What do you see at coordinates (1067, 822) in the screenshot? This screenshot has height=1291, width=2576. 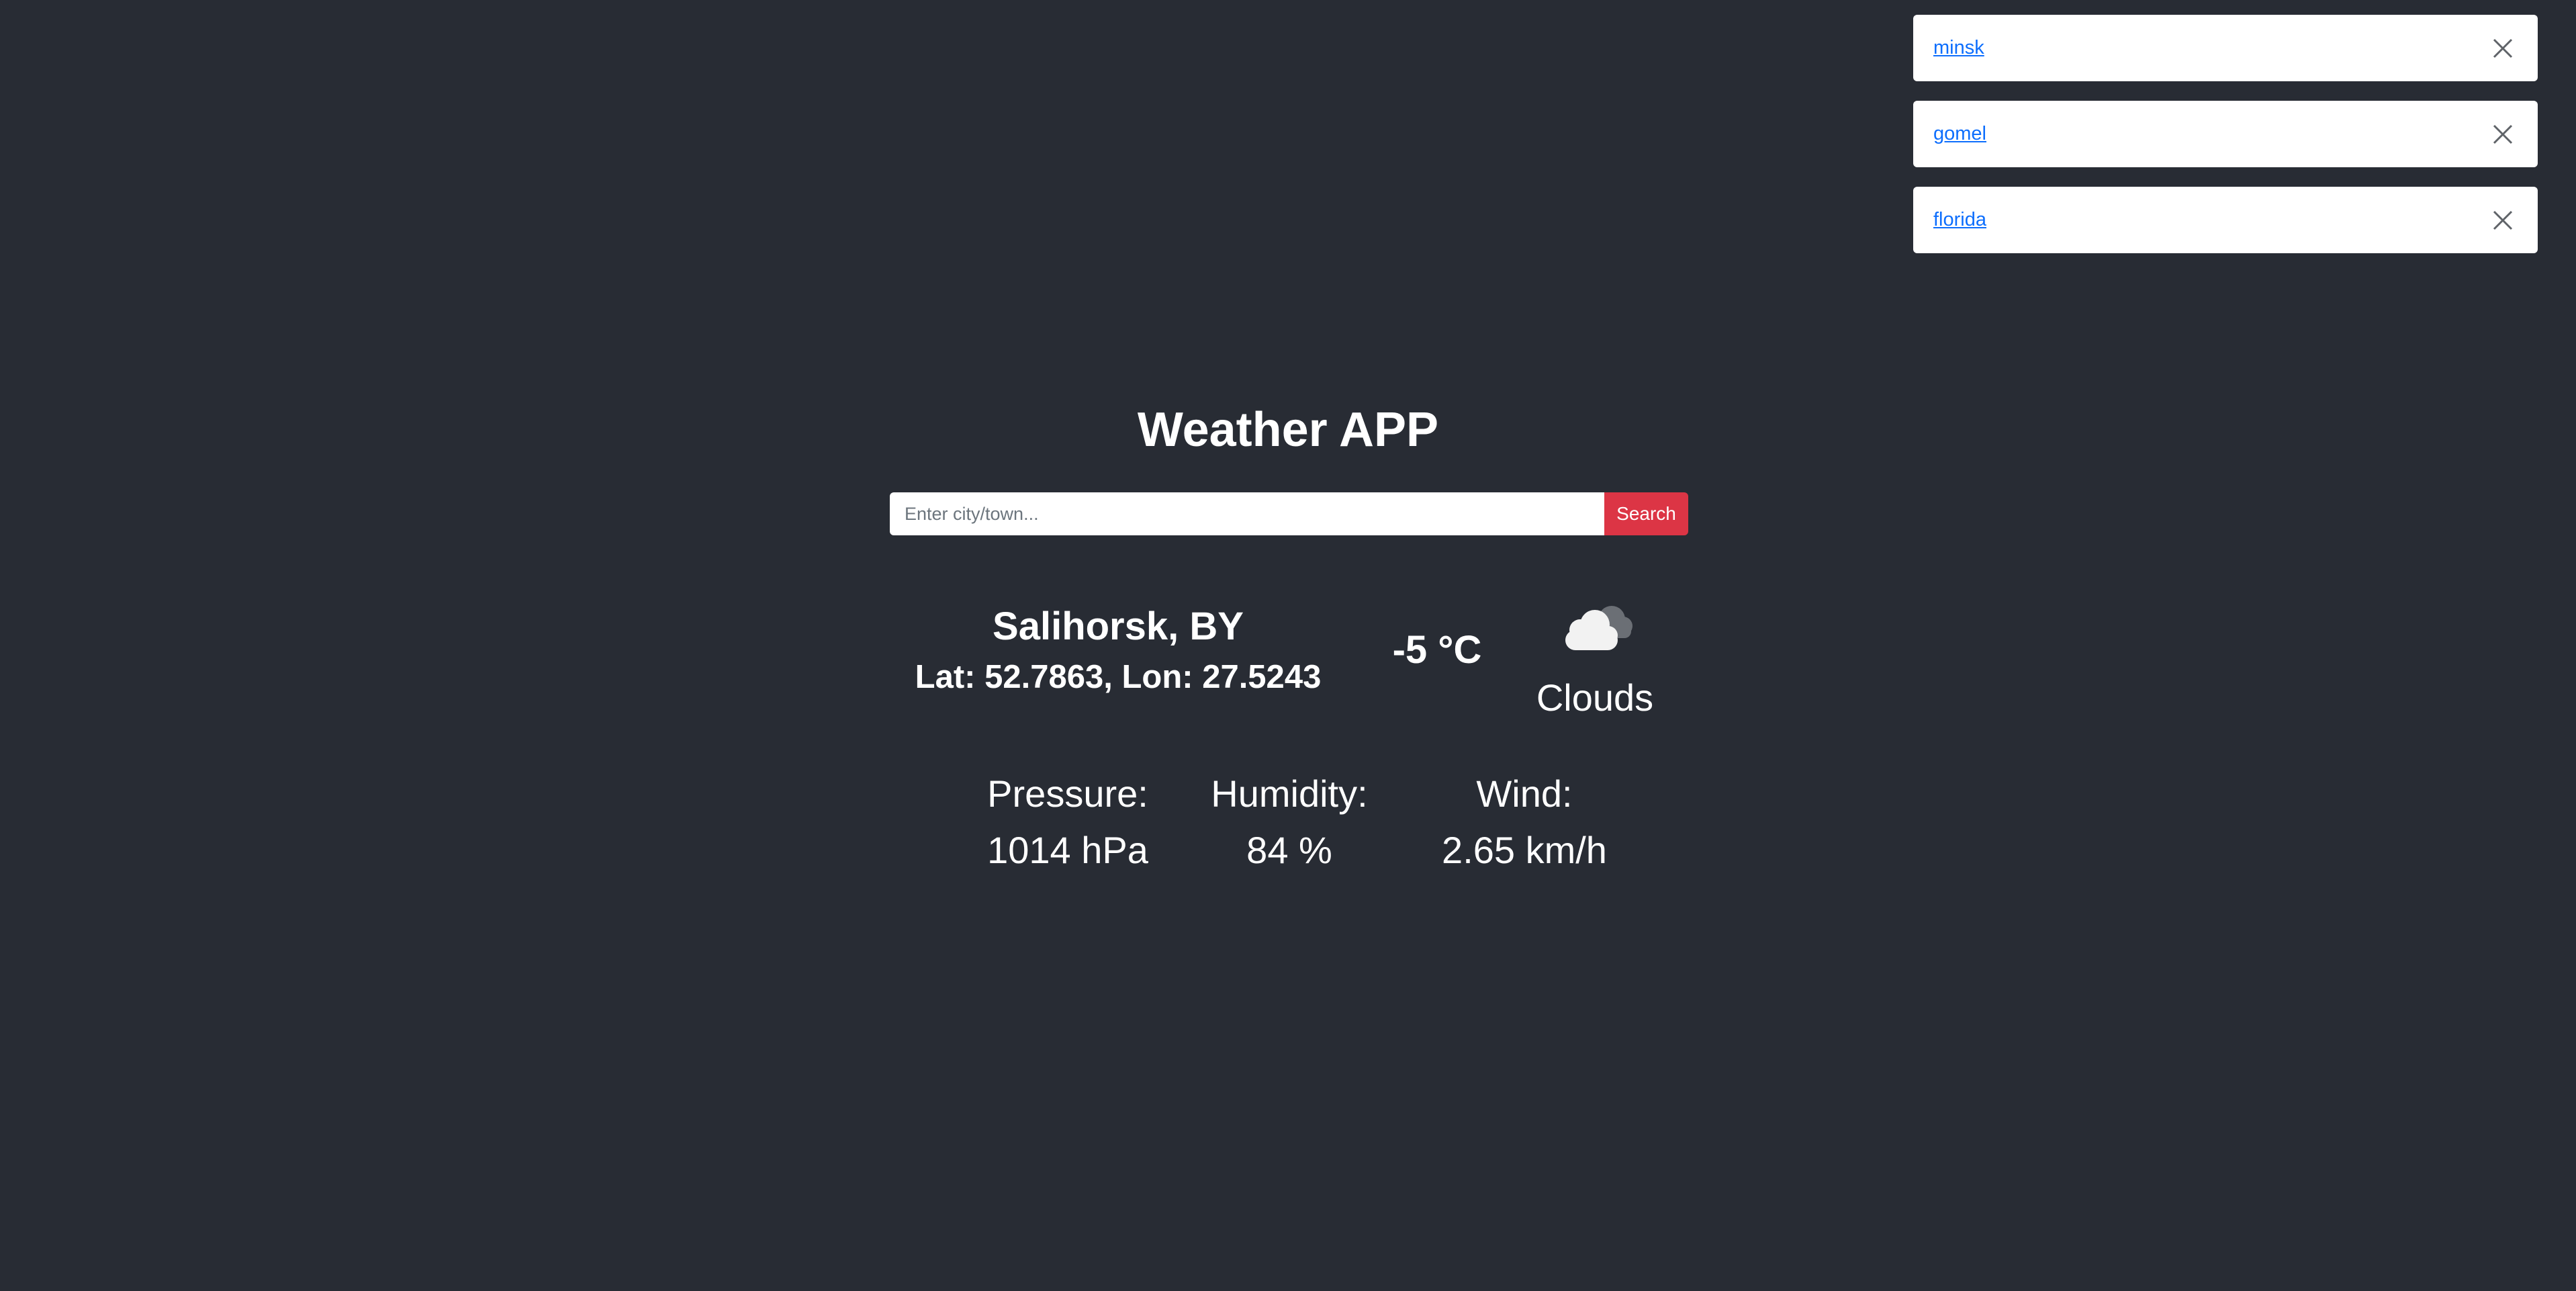 I see `pressure-stat: Pressure: 1014 hPa` at bounding box center [1067, 822].